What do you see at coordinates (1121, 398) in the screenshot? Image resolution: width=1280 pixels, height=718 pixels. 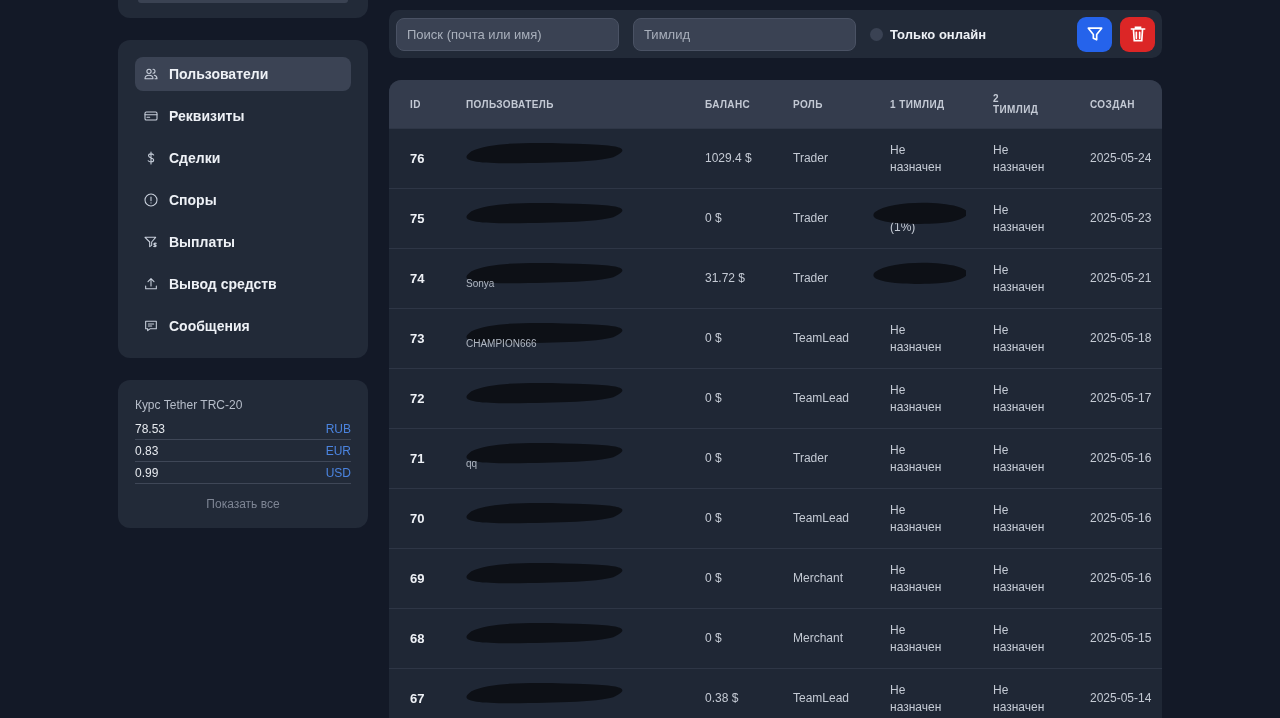 I see `table-cell-text: 2025-05-17` at bounding box center [1121, 398].